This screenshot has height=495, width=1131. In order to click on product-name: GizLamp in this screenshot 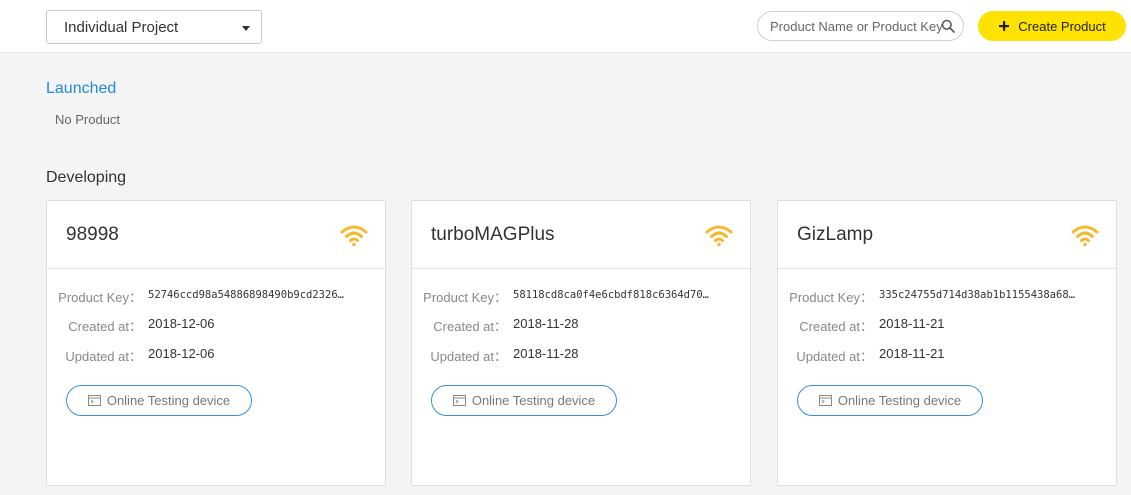, I will do `click(835, 234)`.